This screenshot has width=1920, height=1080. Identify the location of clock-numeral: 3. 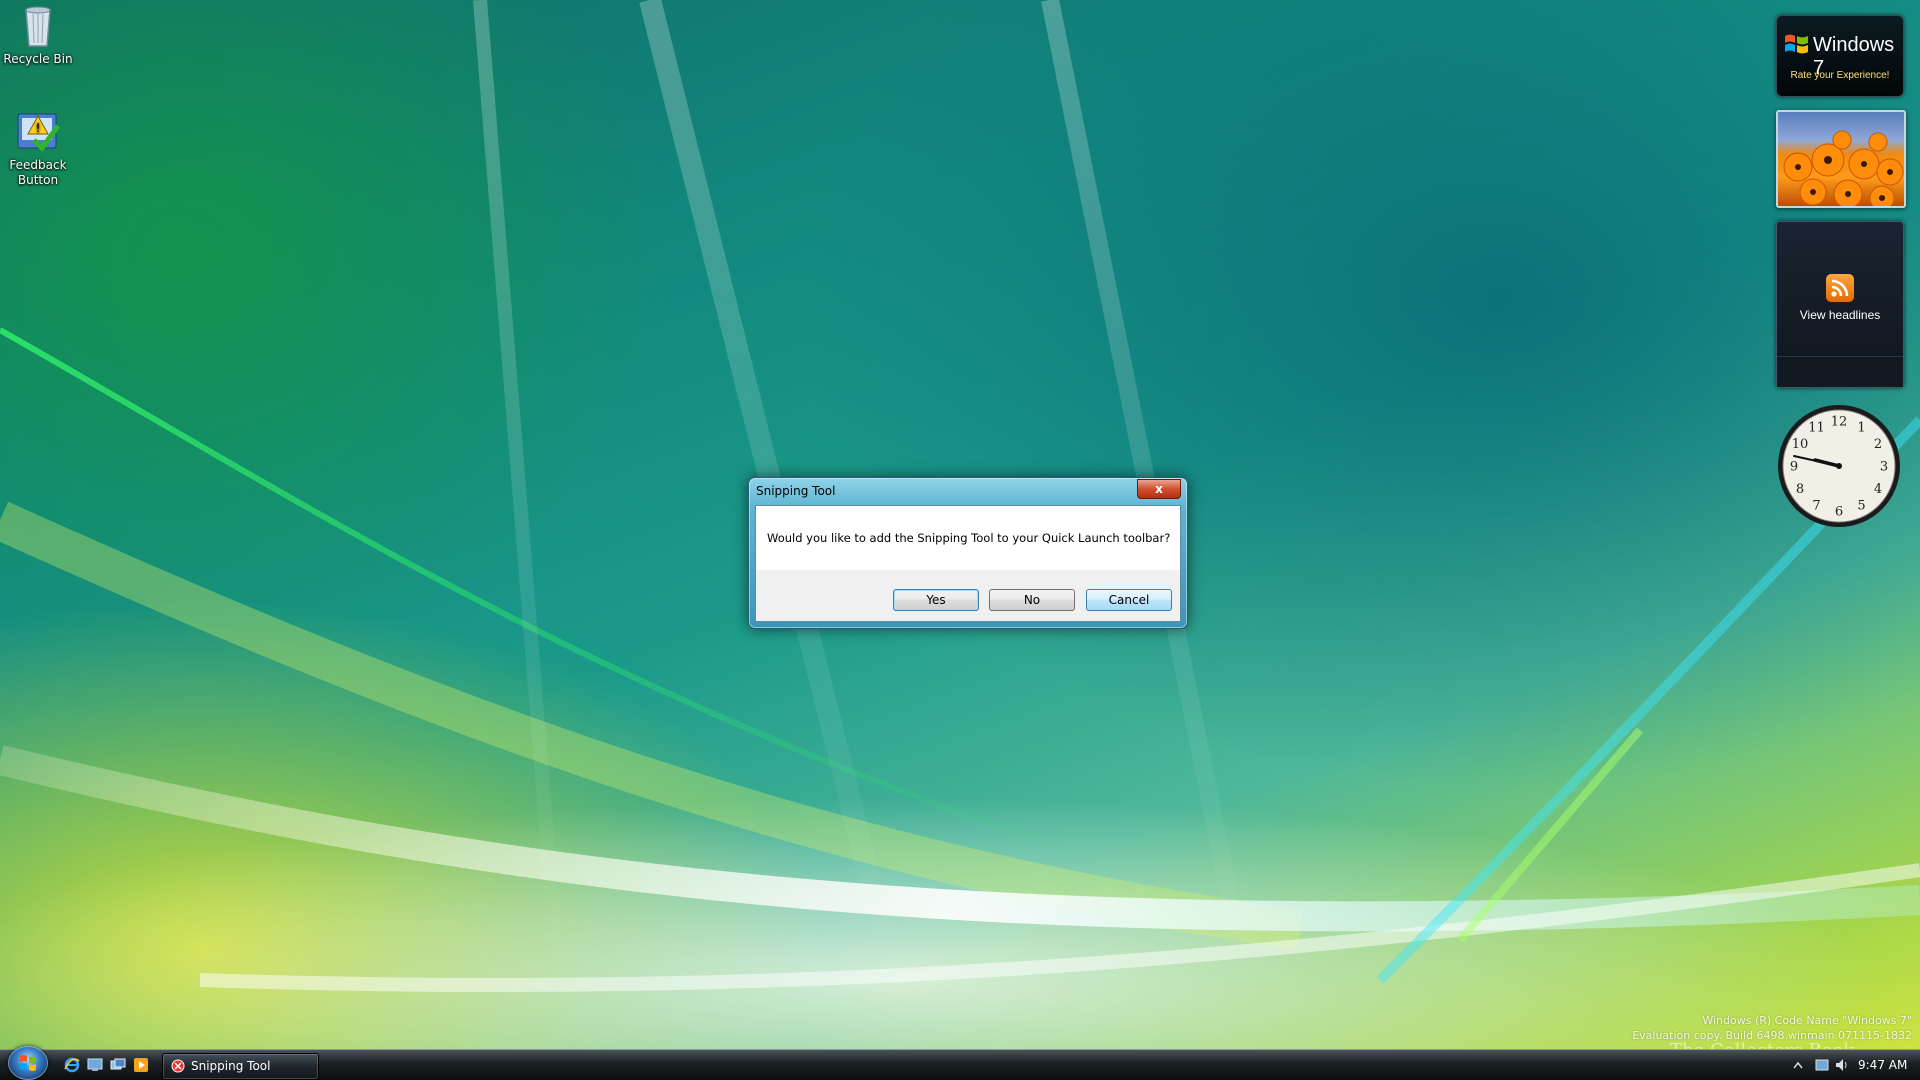
(1884, 467).